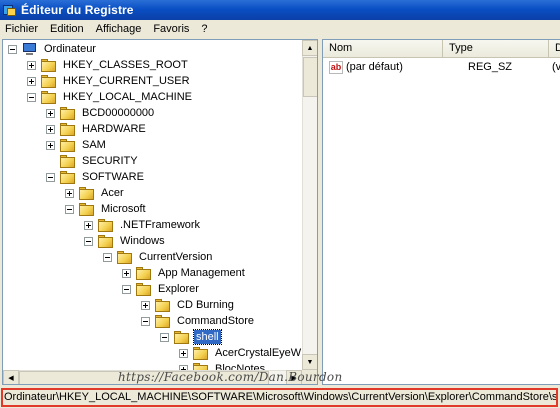  What do you see at coordinates (101, 113) in the screenshot?
I see `tree-node: BCD00000000` at bounding box center [101, 113].